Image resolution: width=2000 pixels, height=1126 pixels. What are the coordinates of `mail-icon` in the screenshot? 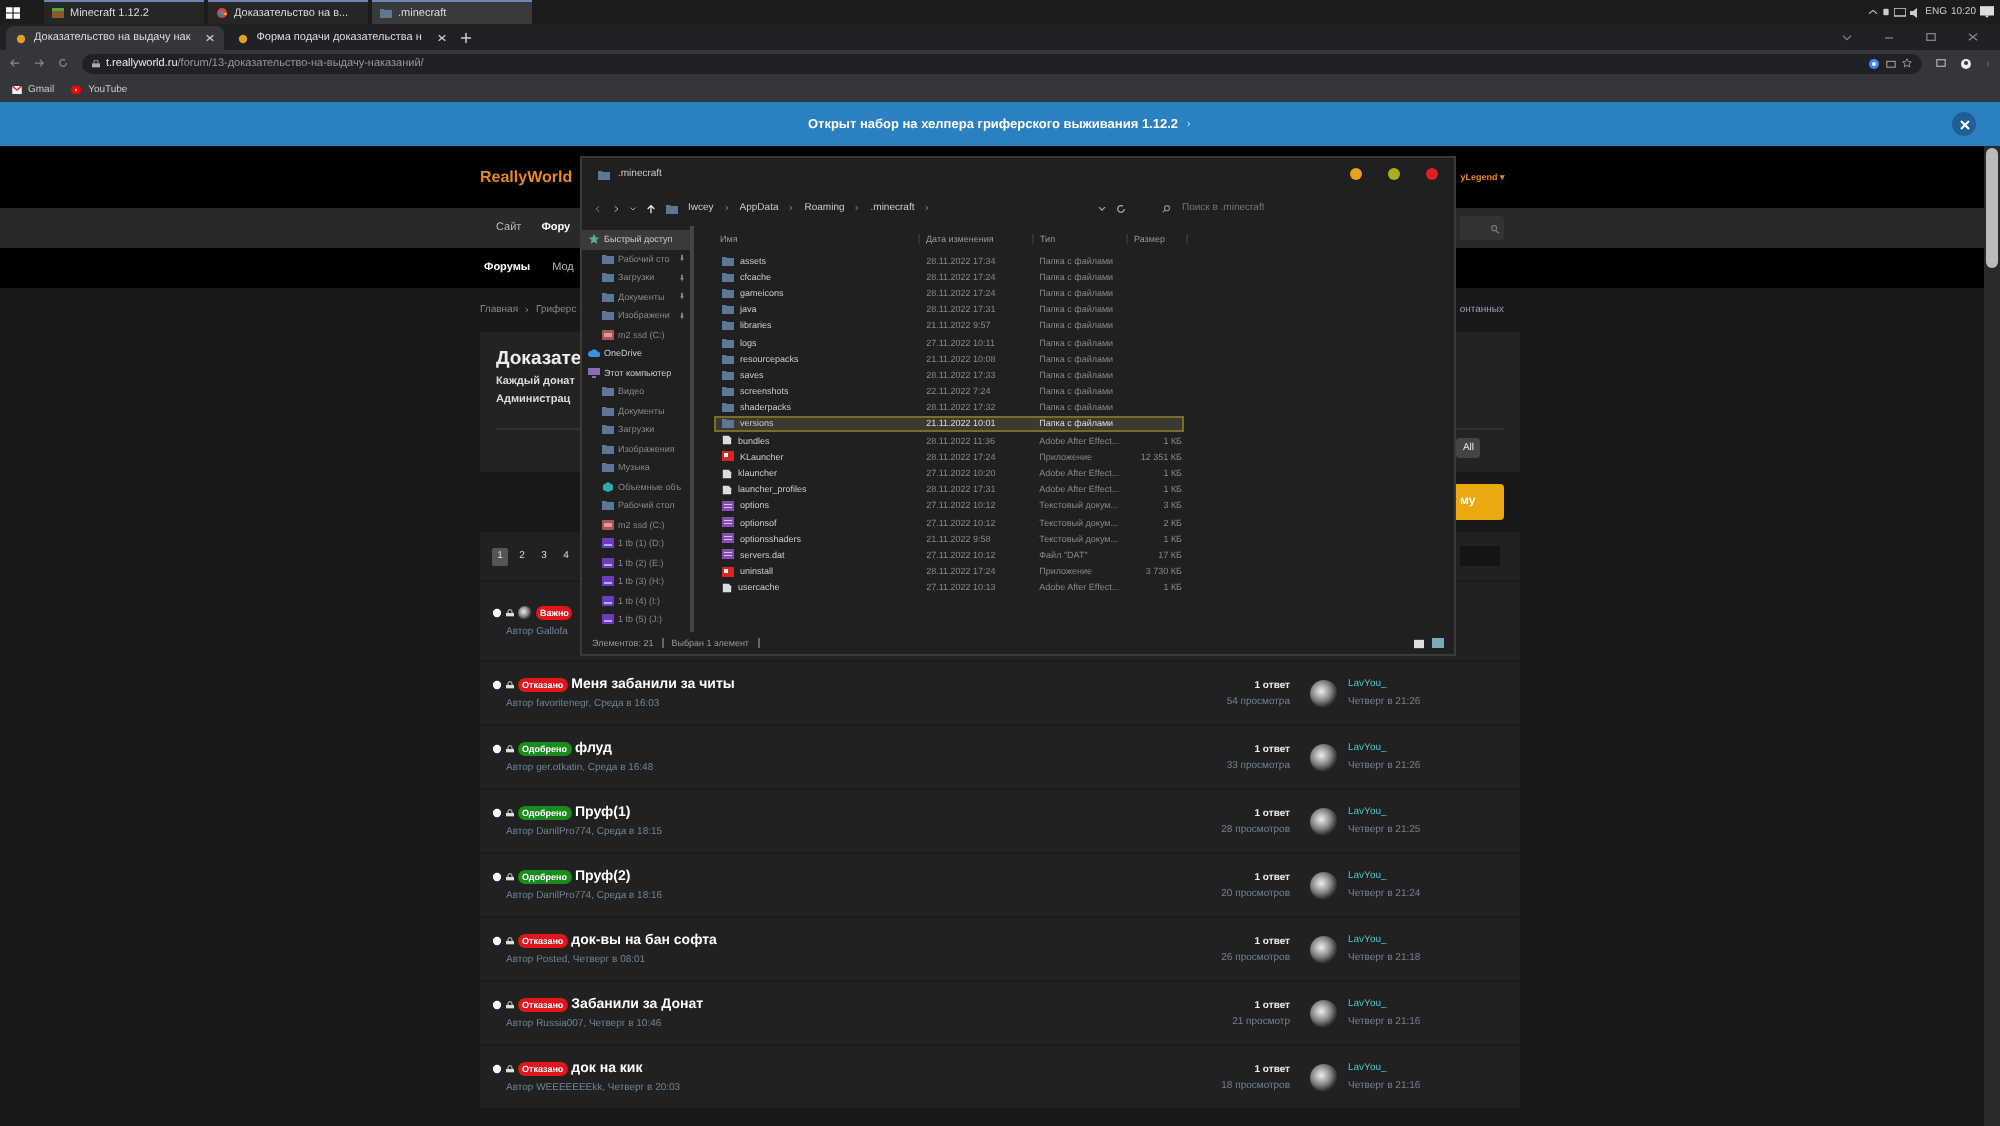 It's located at (17, 89).